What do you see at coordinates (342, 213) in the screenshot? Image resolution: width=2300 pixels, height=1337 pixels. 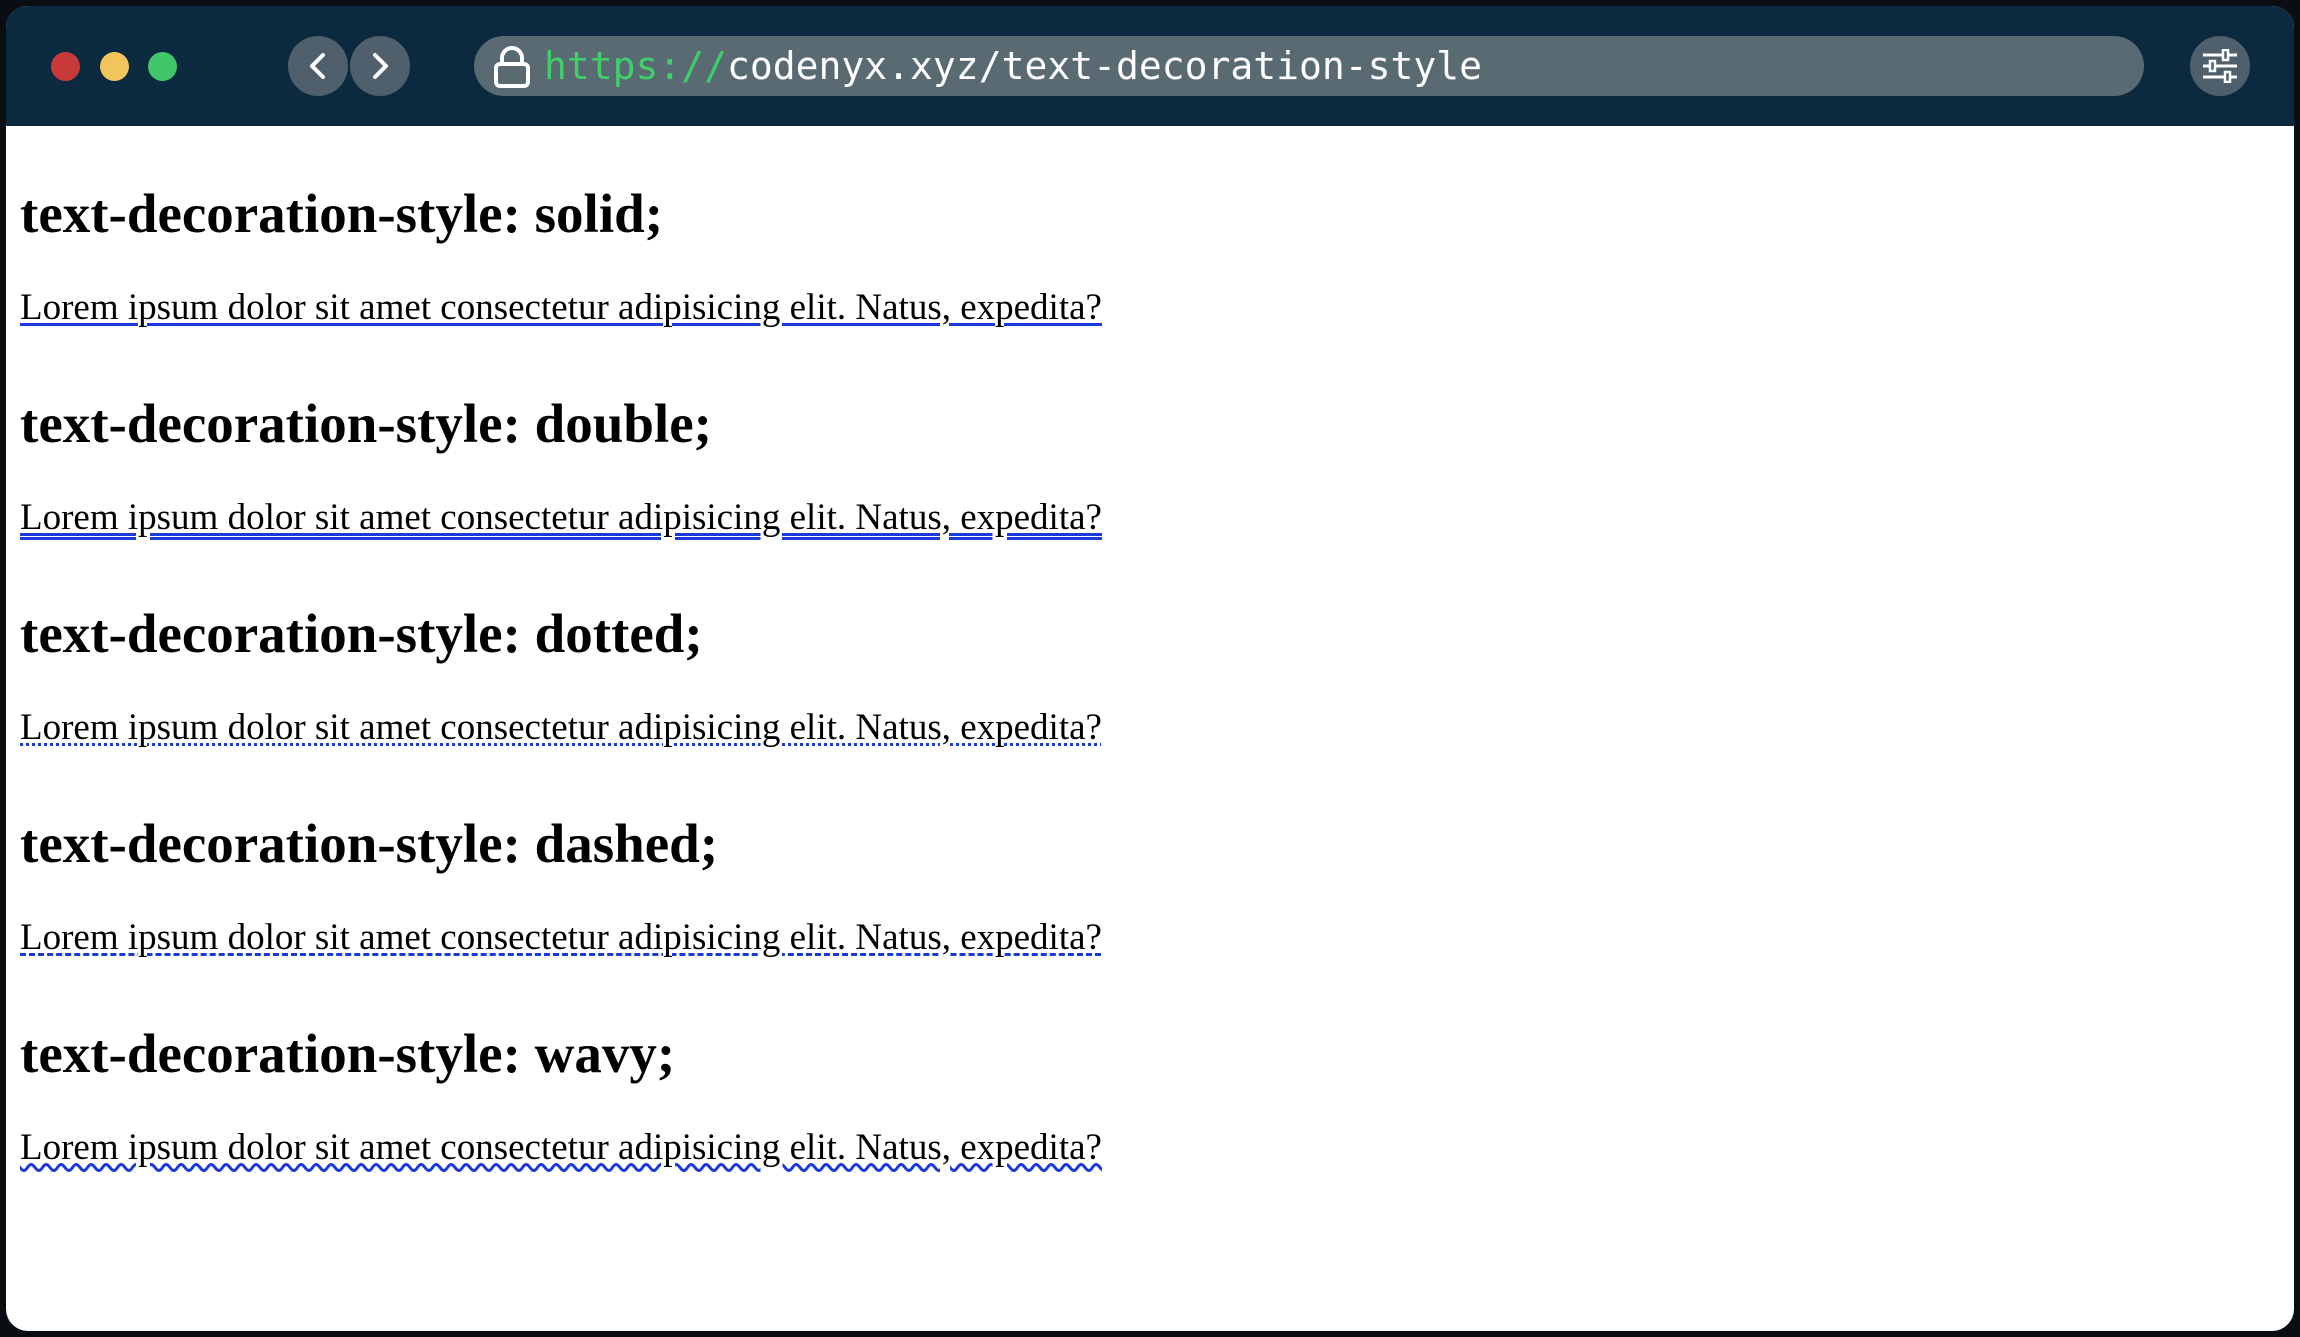 I see `section-heading: text-decoration-style: solid;` at bounding box center [342, 213].